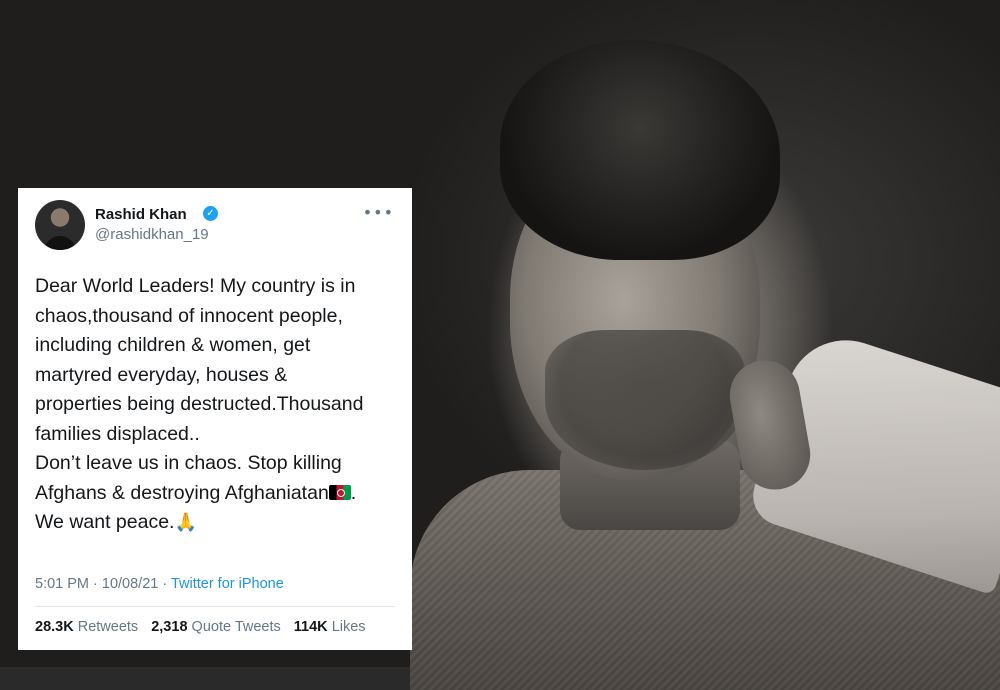  What do you see at coordinates (195, 286) in the screenshot?
I see `tweet-line: Dear World Leaders! My country is in` at bounding box center [195, 286].